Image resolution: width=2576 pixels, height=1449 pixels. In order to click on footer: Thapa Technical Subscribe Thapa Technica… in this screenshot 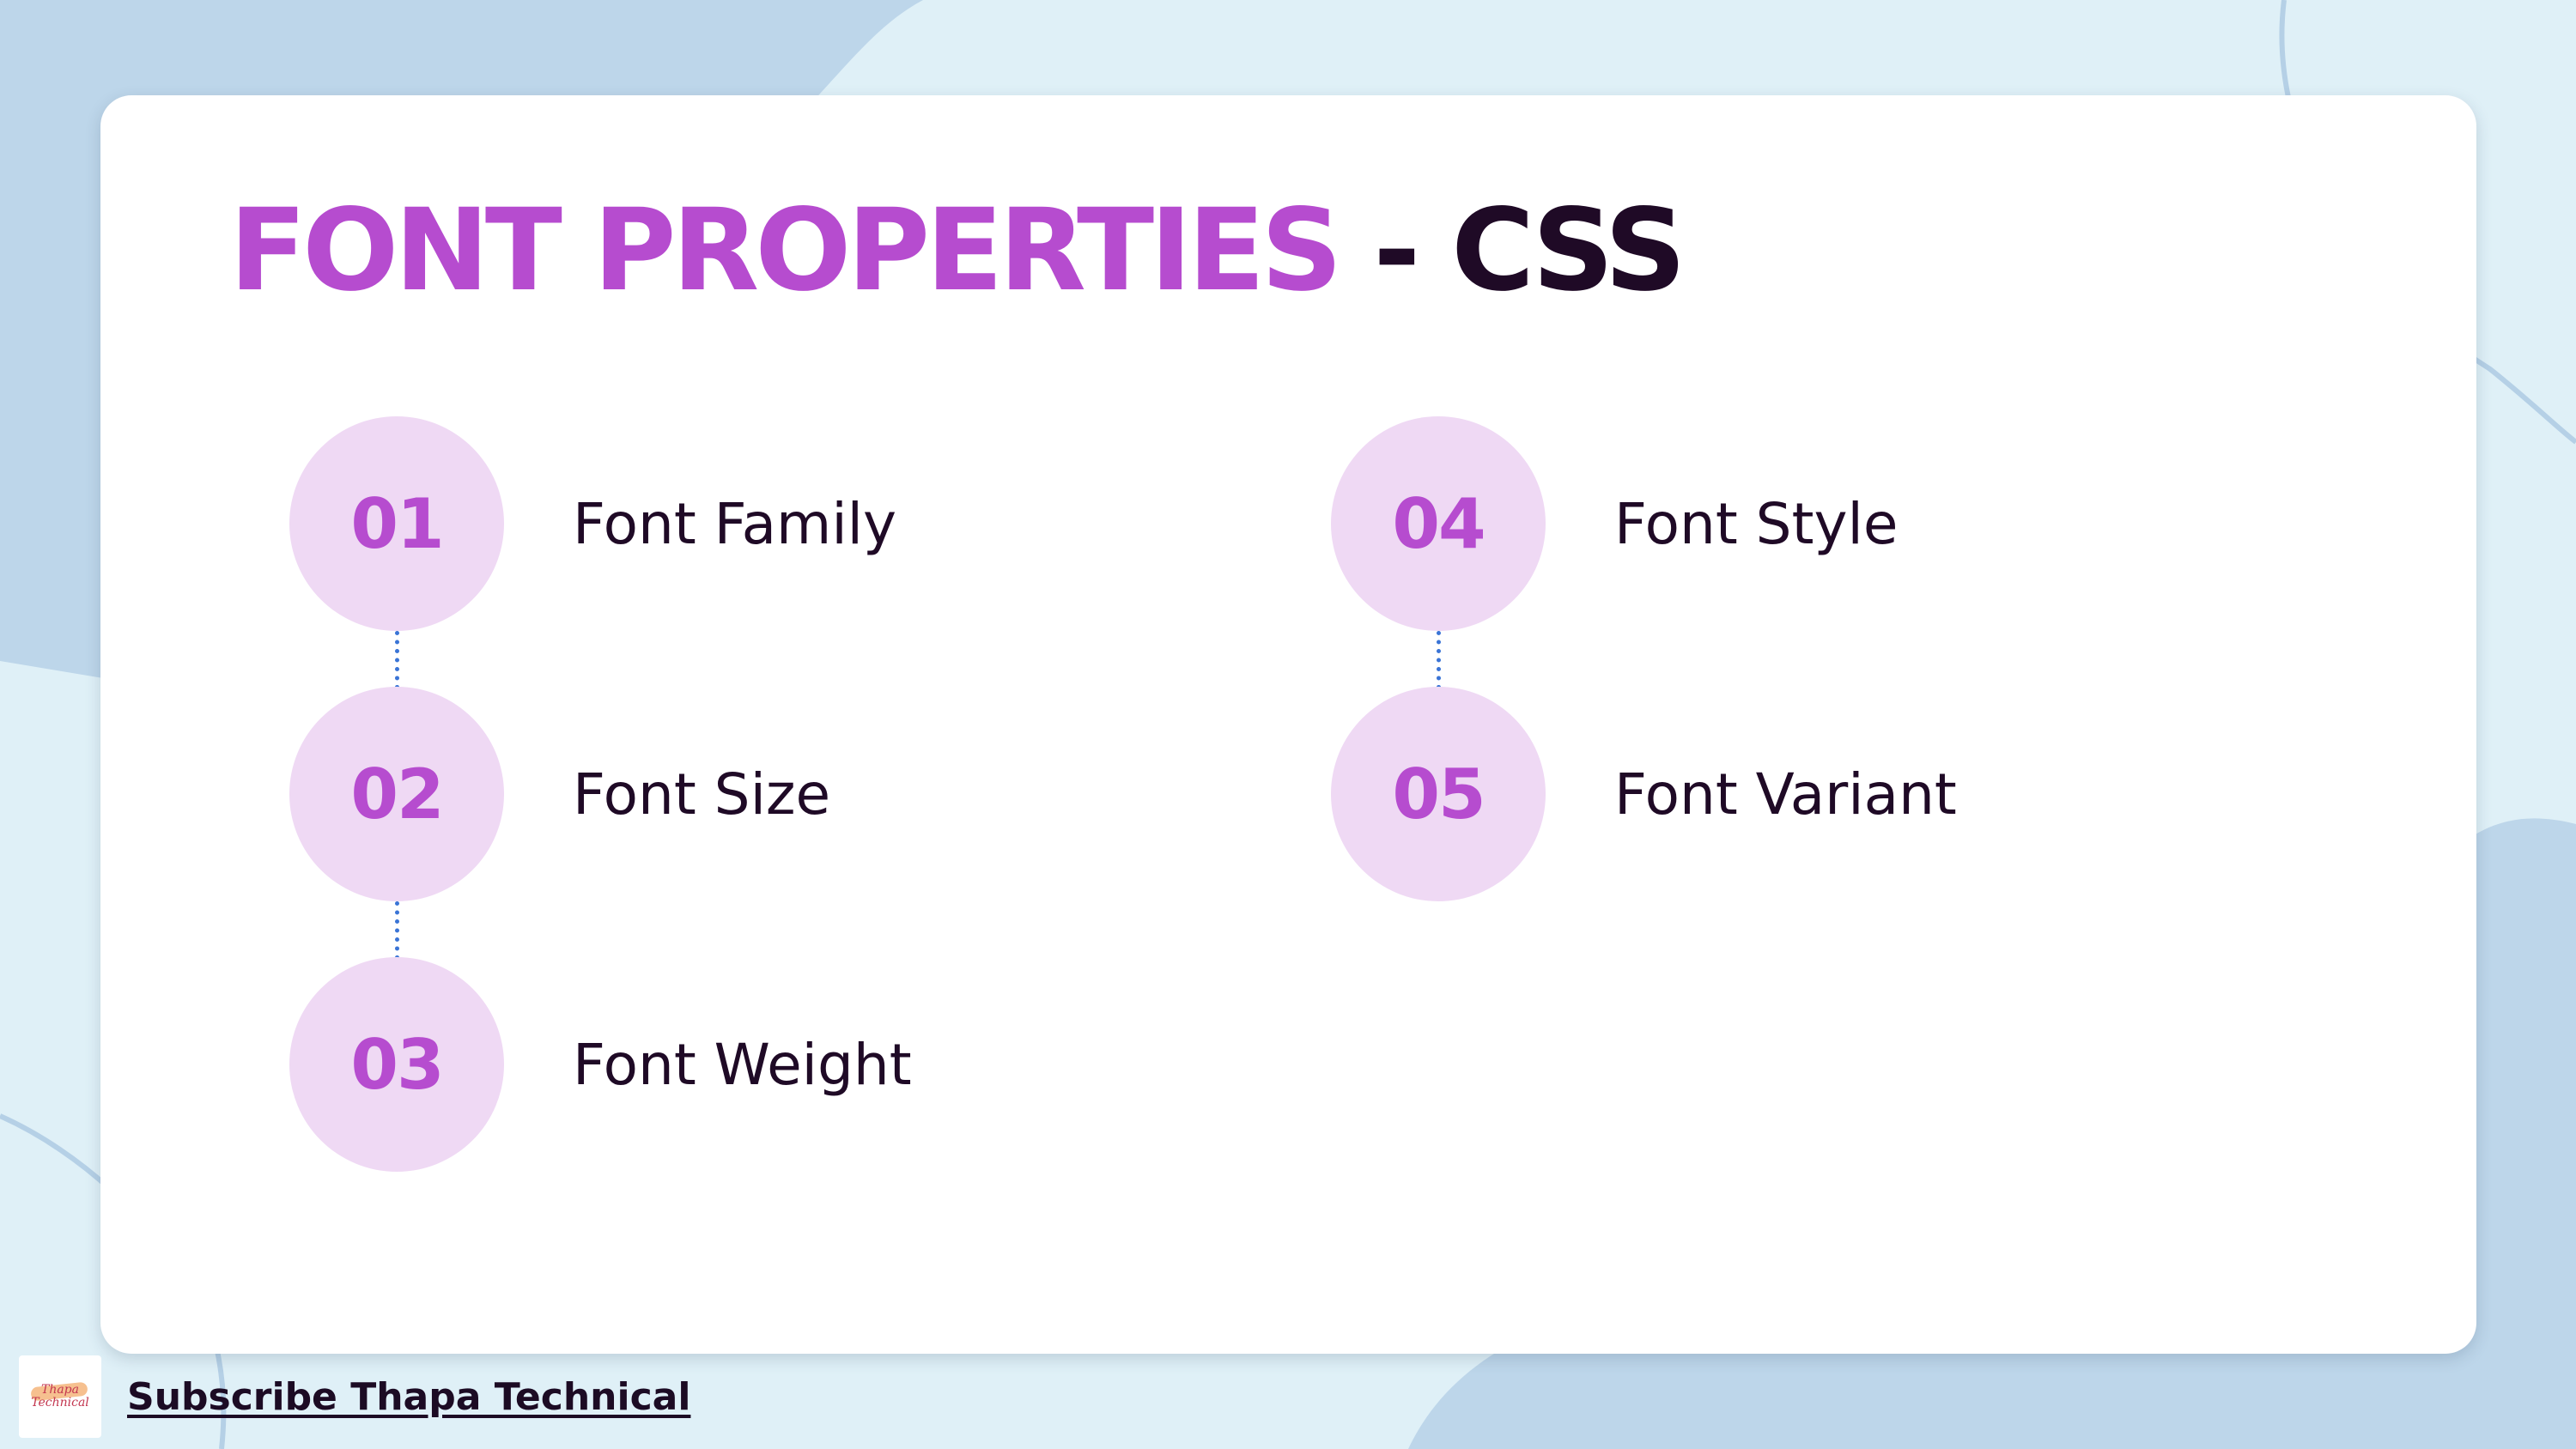, I will do `click(355, 1397)`.